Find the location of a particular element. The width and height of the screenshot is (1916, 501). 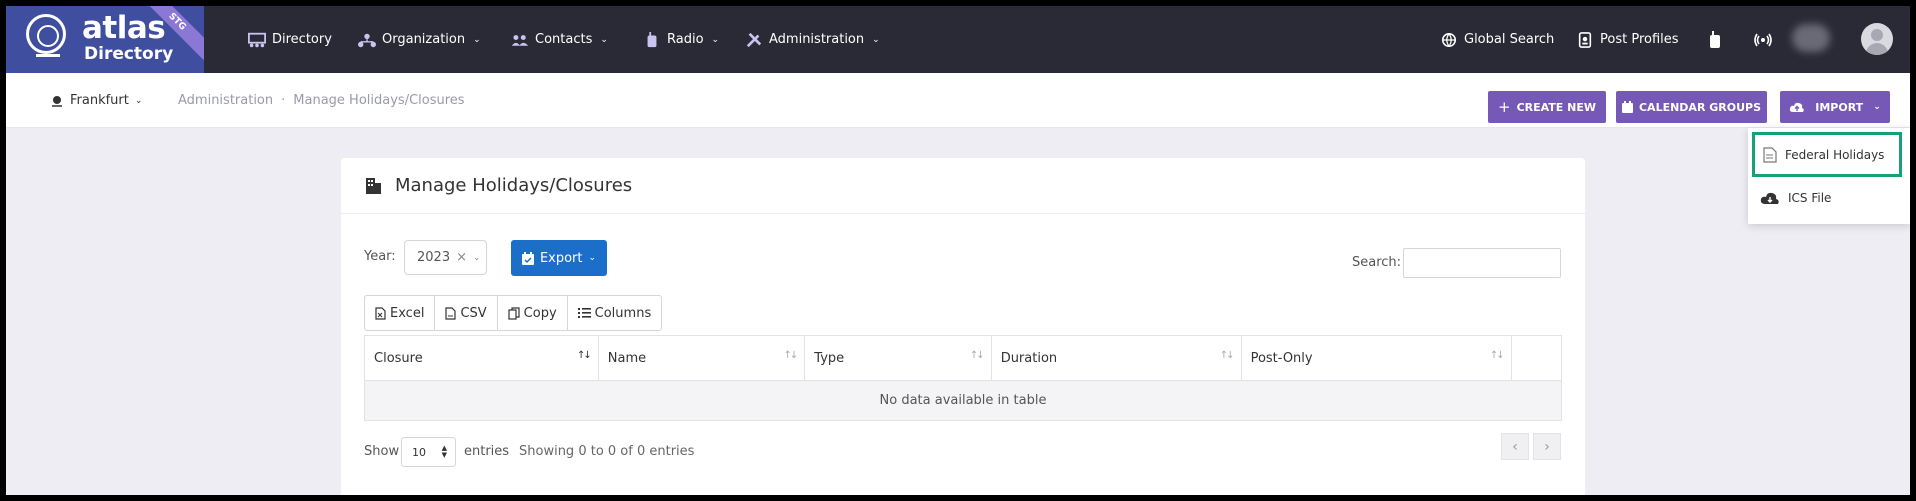

column-header-post-only: Post-Only ↑↓ is located at coordinates (1376, 358).